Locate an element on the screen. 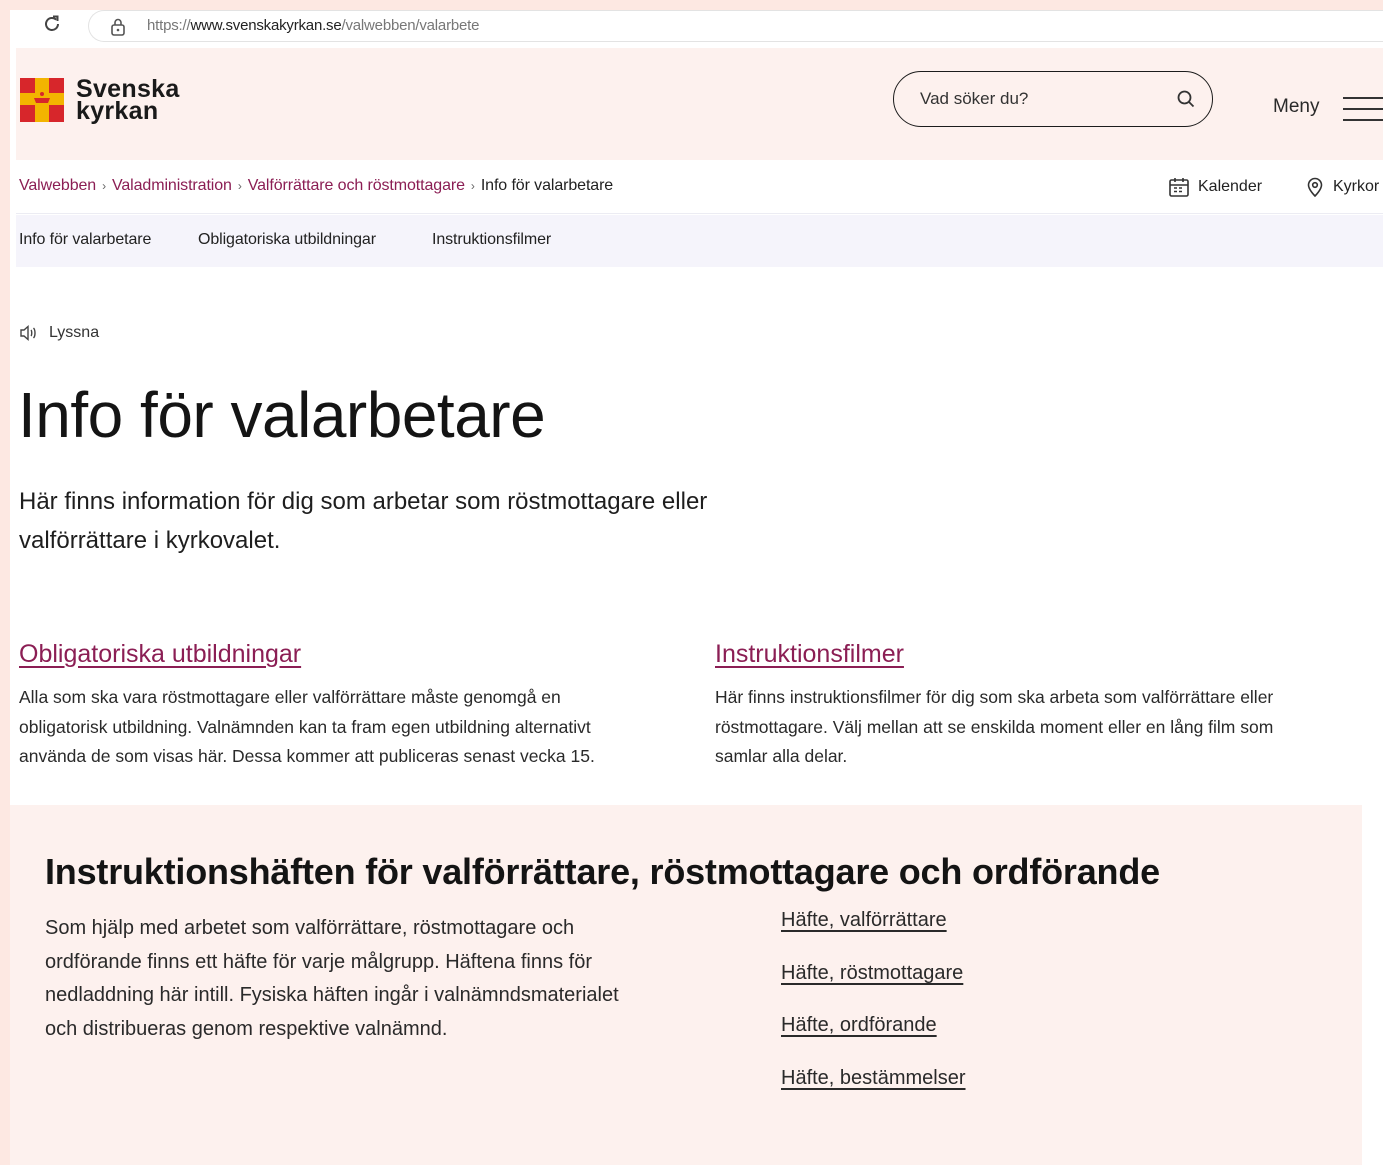  location-pin-icon is located at coordinates (1315, 187).